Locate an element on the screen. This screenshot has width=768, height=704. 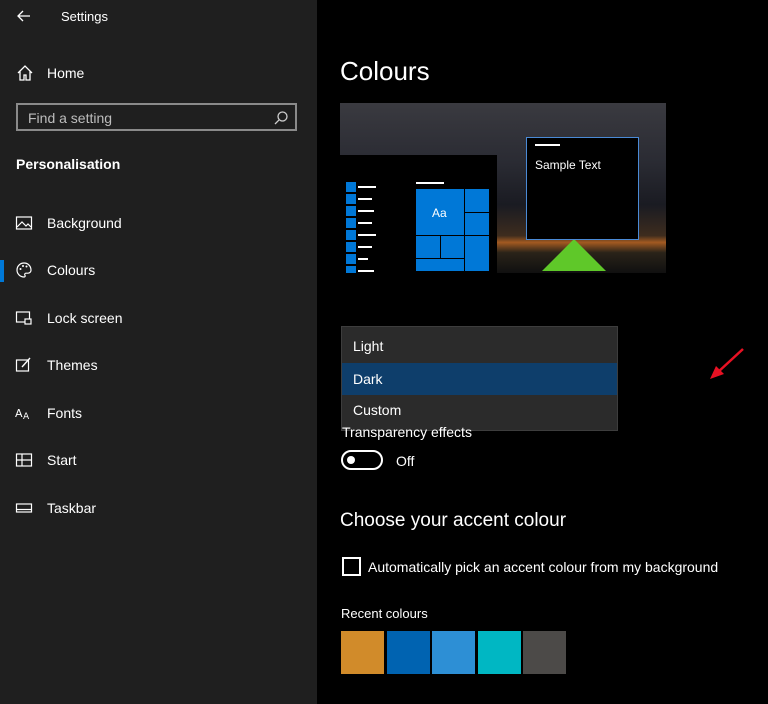
sidebar-item-label: Taskbar is located at coordinates (72, 508).